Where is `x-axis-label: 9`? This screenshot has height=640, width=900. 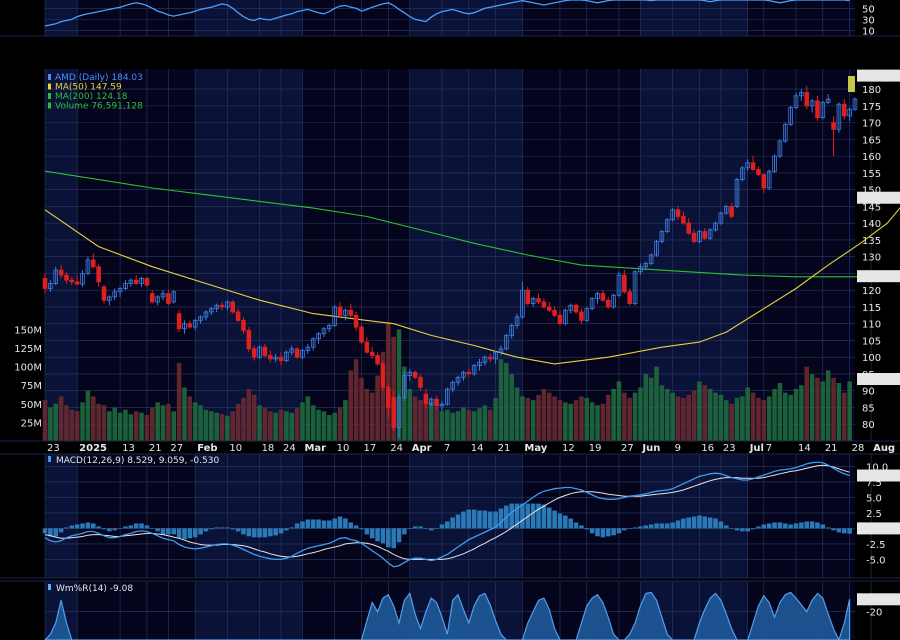 x-axis-label: 9 is located at coordinates (678, 448).